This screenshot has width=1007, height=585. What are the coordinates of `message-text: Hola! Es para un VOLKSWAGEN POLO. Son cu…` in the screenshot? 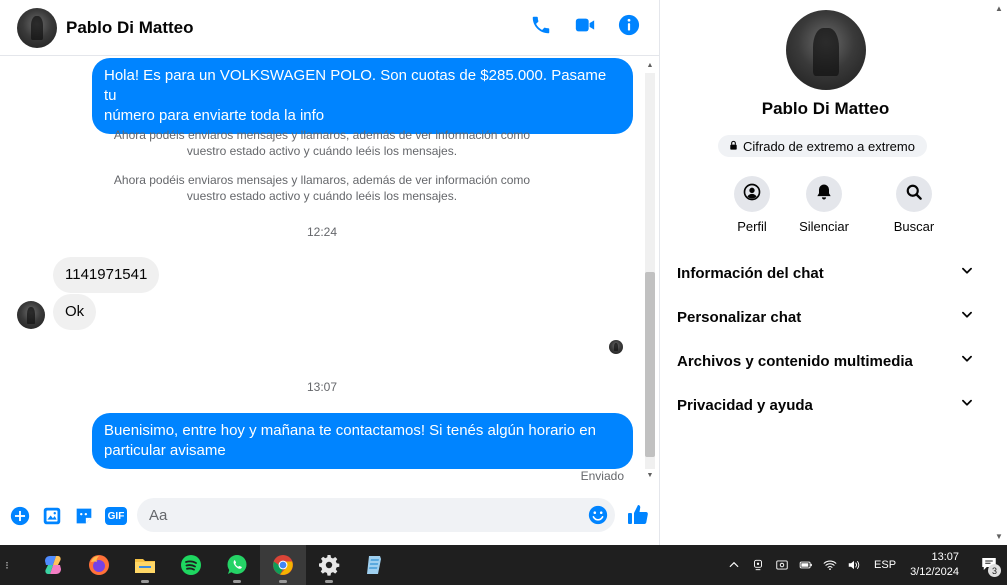 It's located at (355, 85).